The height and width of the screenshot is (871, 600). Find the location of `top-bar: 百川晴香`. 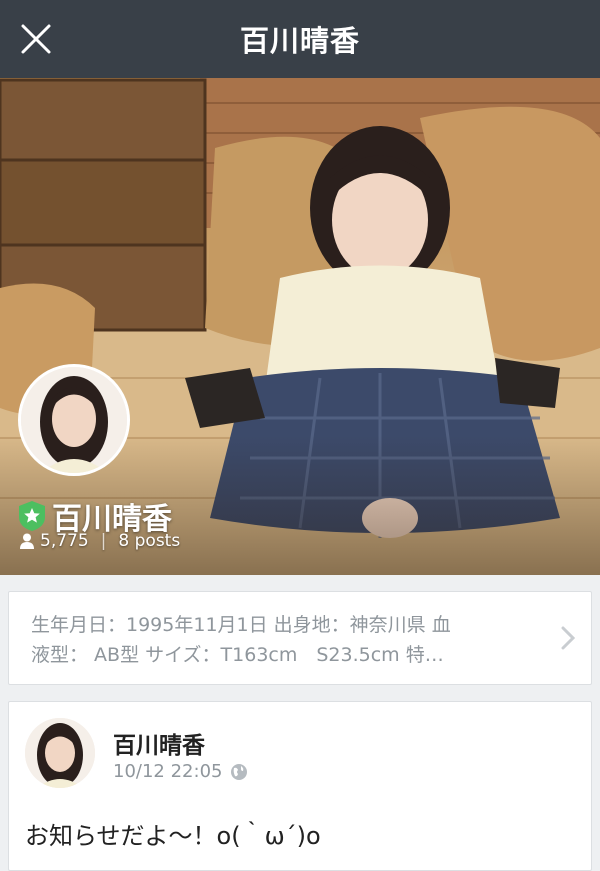

top-bar: 百川晴香 is located at coordinates (300, 39).